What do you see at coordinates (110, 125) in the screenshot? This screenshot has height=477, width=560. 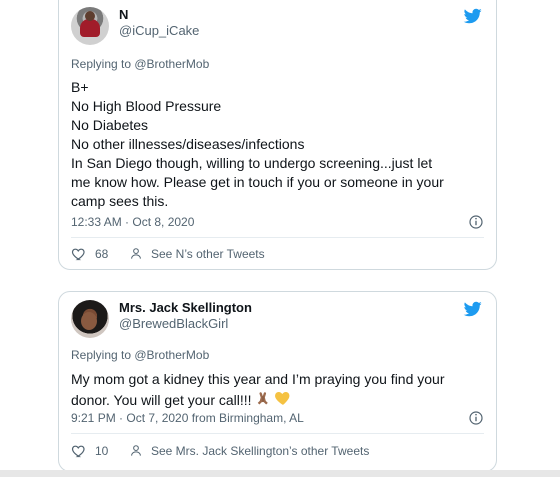 I see `tweet-body-line: No Diabetes` at bounding box center [110, 125].